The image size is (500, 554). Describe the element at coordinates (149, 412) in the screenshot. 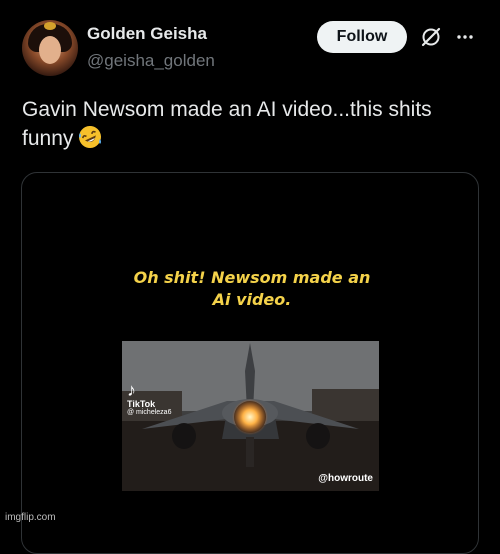

I see `tiktok-username: @ micheleza6` at that location.